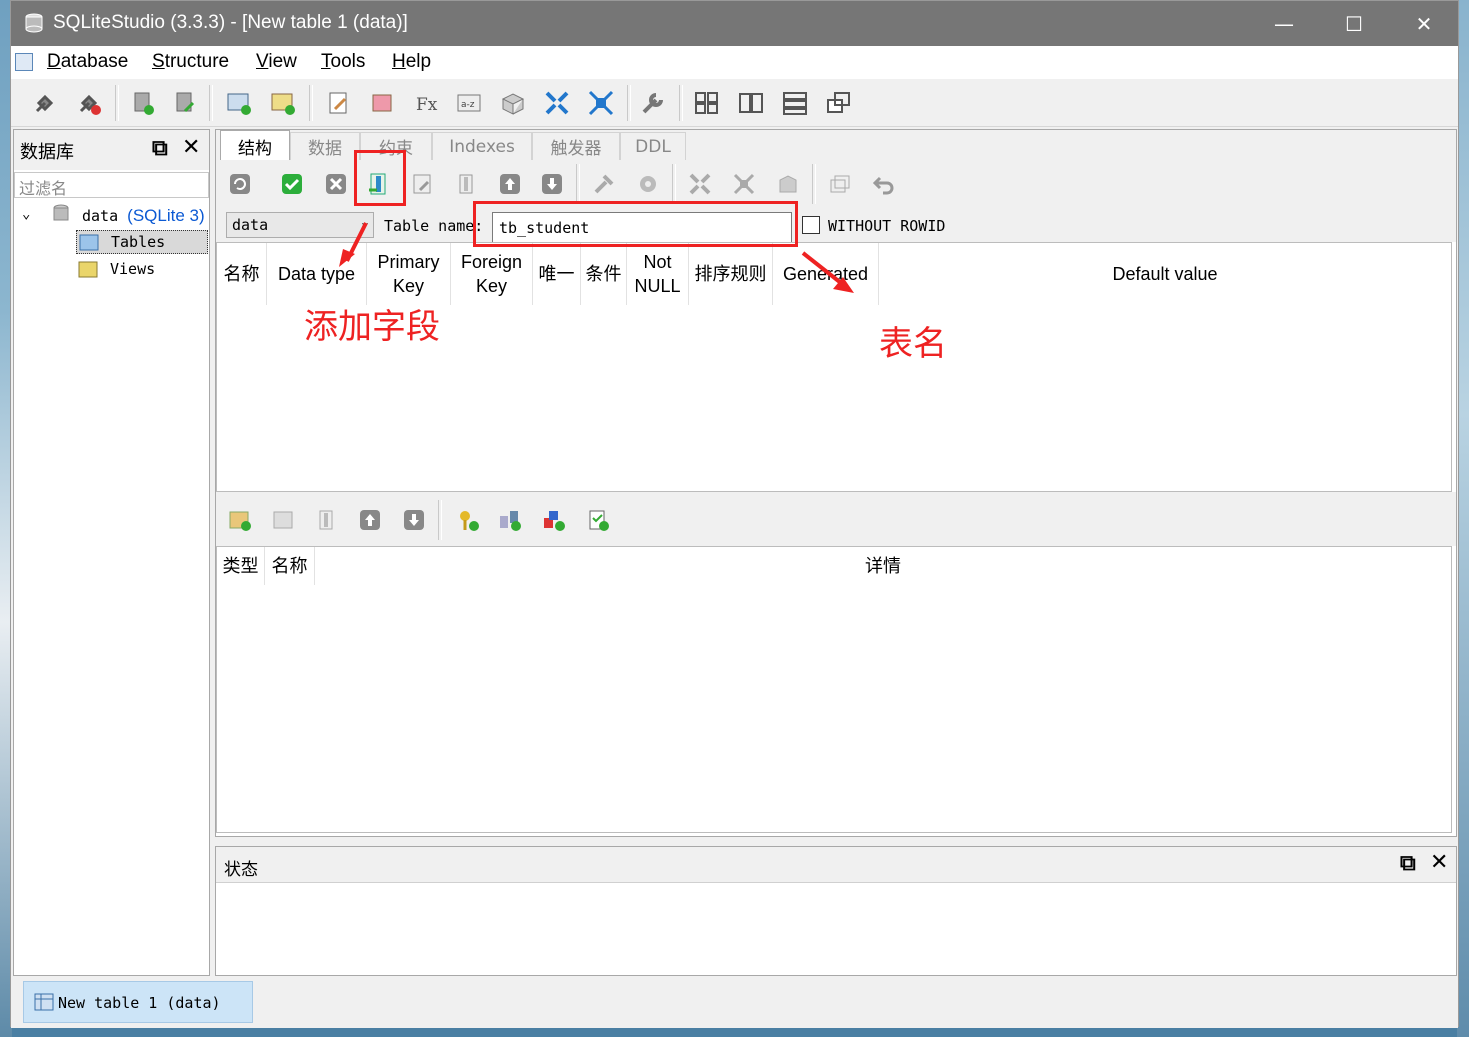 Image resolution: width=1469 pixels, height=1037 pixels. Describe the element at coordinates (34, 23) in the screenshot. I see `app-database-icon` at that location.